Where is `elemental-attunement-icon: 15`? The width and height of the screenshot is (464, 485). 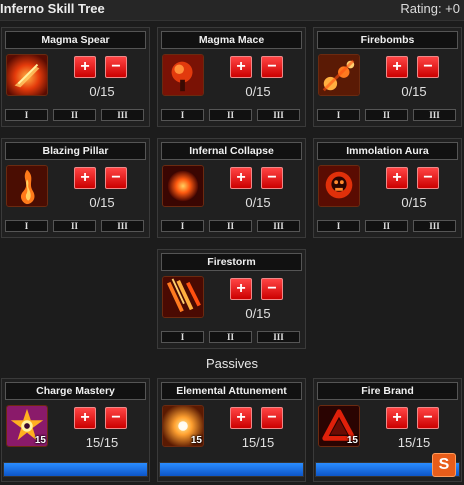 elemental-attunement-icon: 15 is located at coordinates (183, 426).